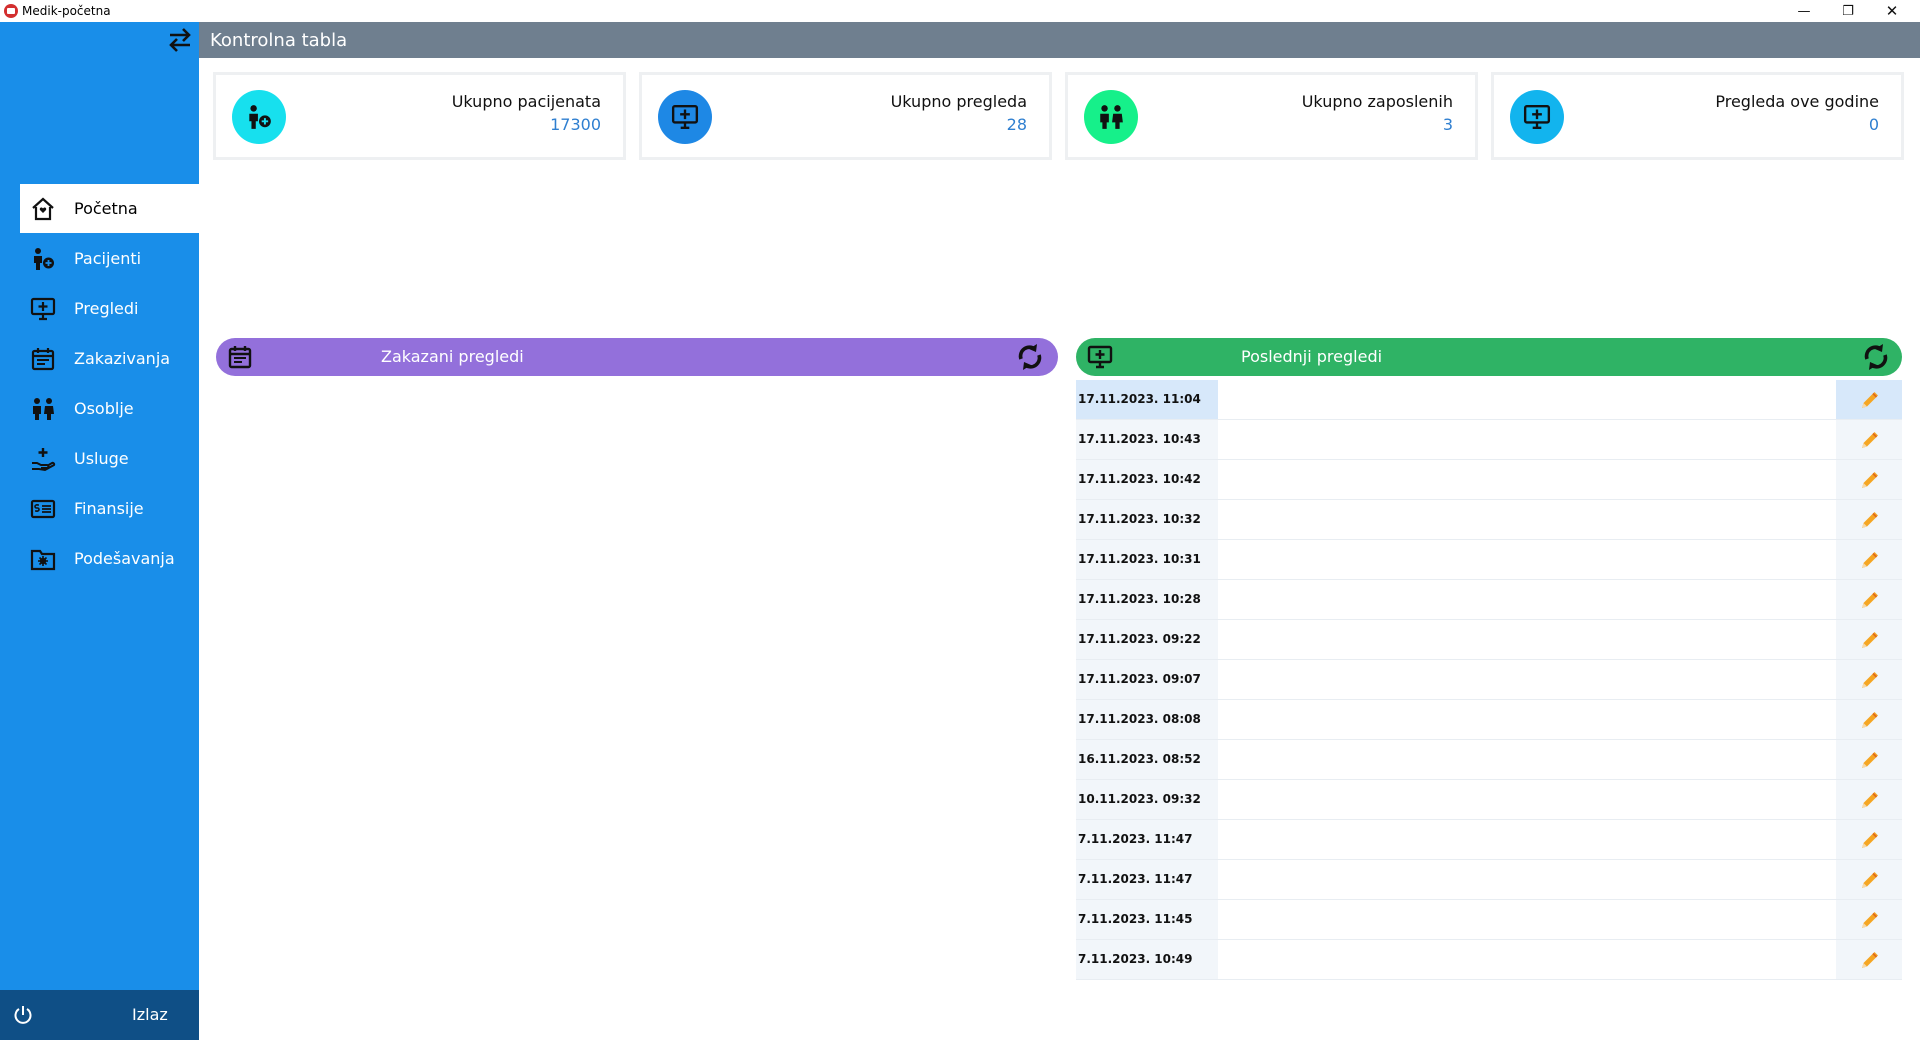 The width and height of the screenshot is (1920, 1040). Describe the element at coordinates (43, 409) in the screenshot. I see `people-icon` at that location.